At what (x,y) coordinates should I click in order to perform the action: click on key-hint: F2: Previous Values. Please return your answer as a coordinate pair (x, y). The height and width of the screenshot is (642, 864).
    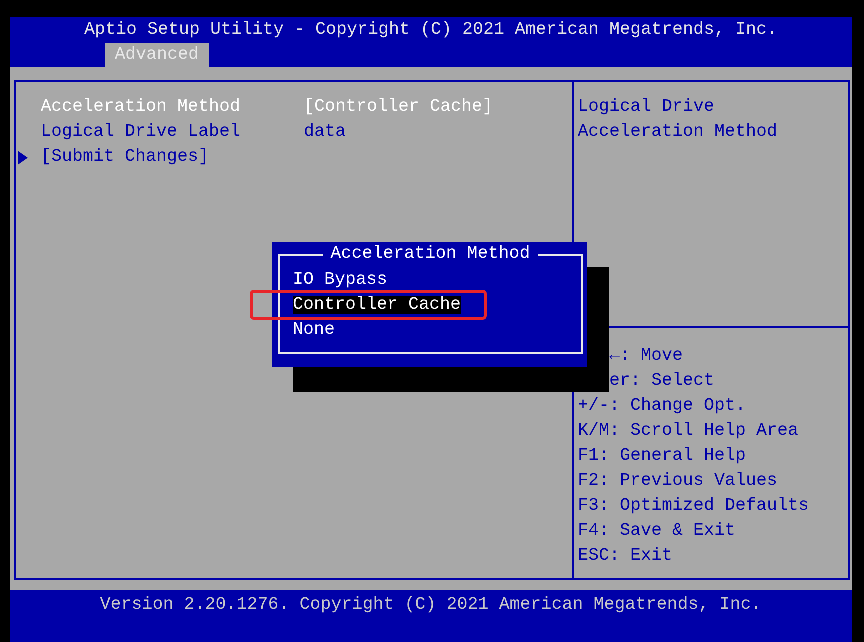
    Looking at the image, I should click on (678, 481).